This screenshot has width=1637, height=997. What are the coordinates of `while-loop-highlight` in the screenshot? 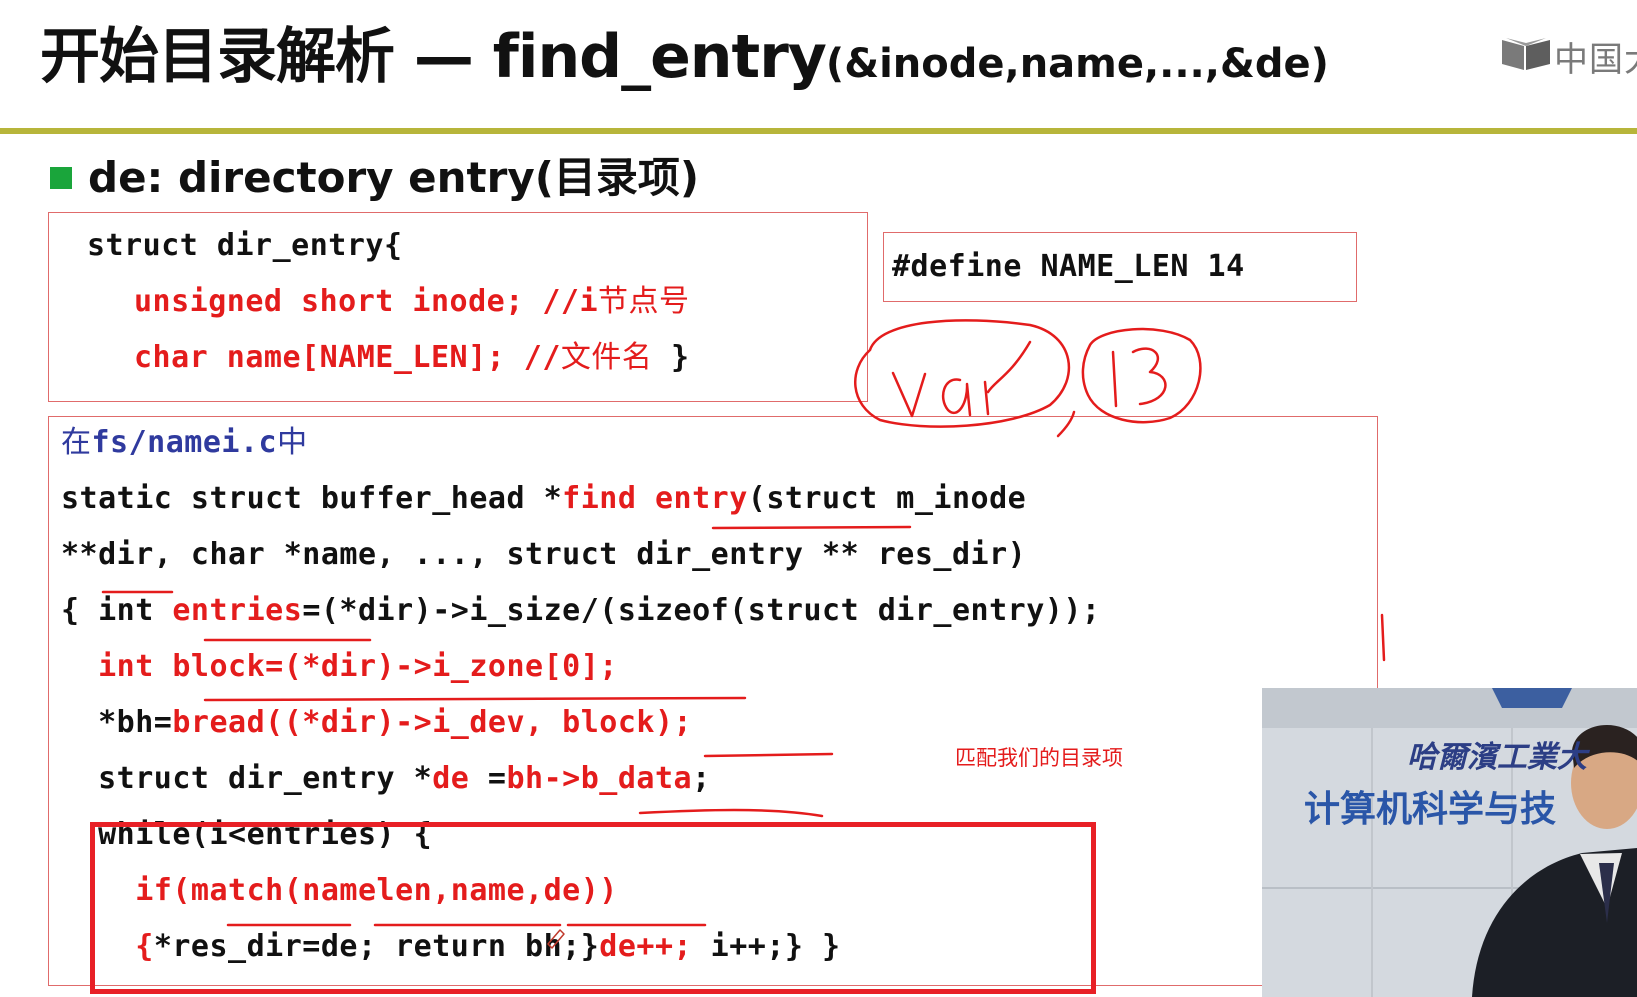 It's located at (593, 908).